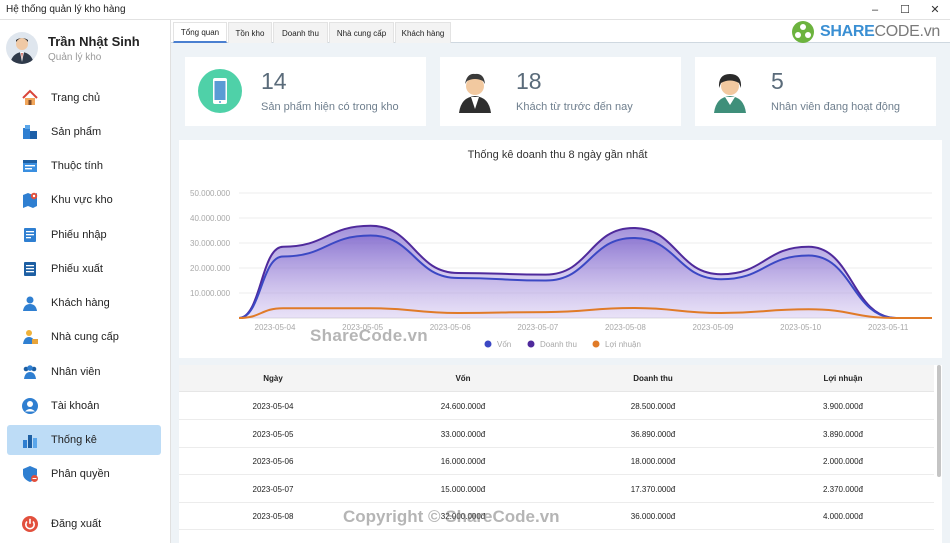  I want to click on maximize-button: ☐, so click(905, 10).